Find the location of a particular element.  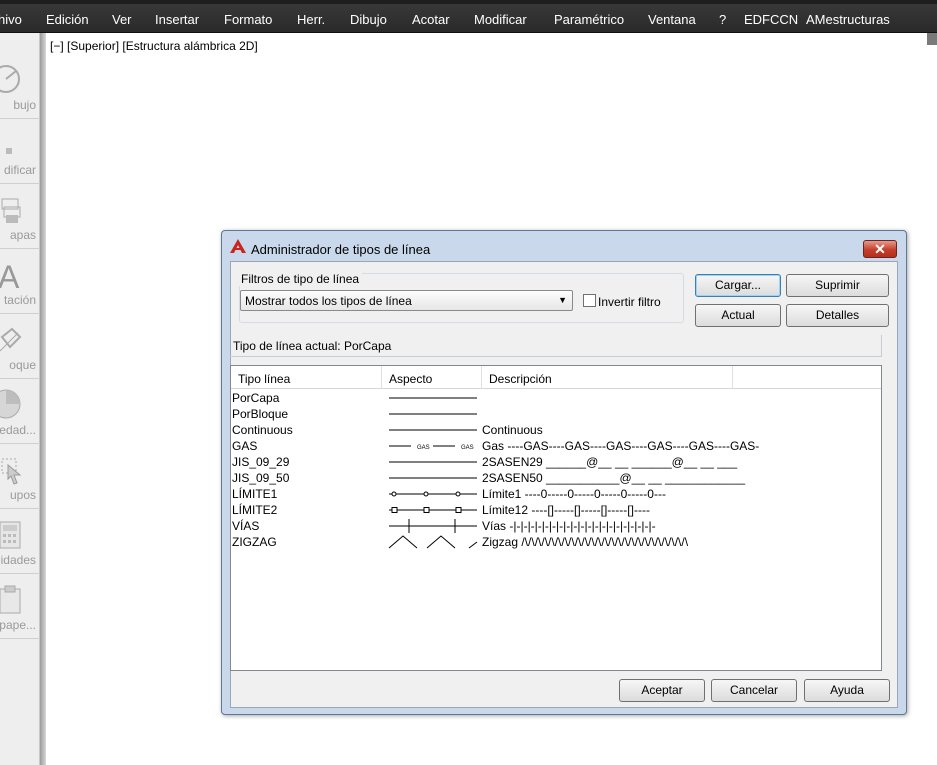

ribbon-block: oque is located at coordinates (20, 347).